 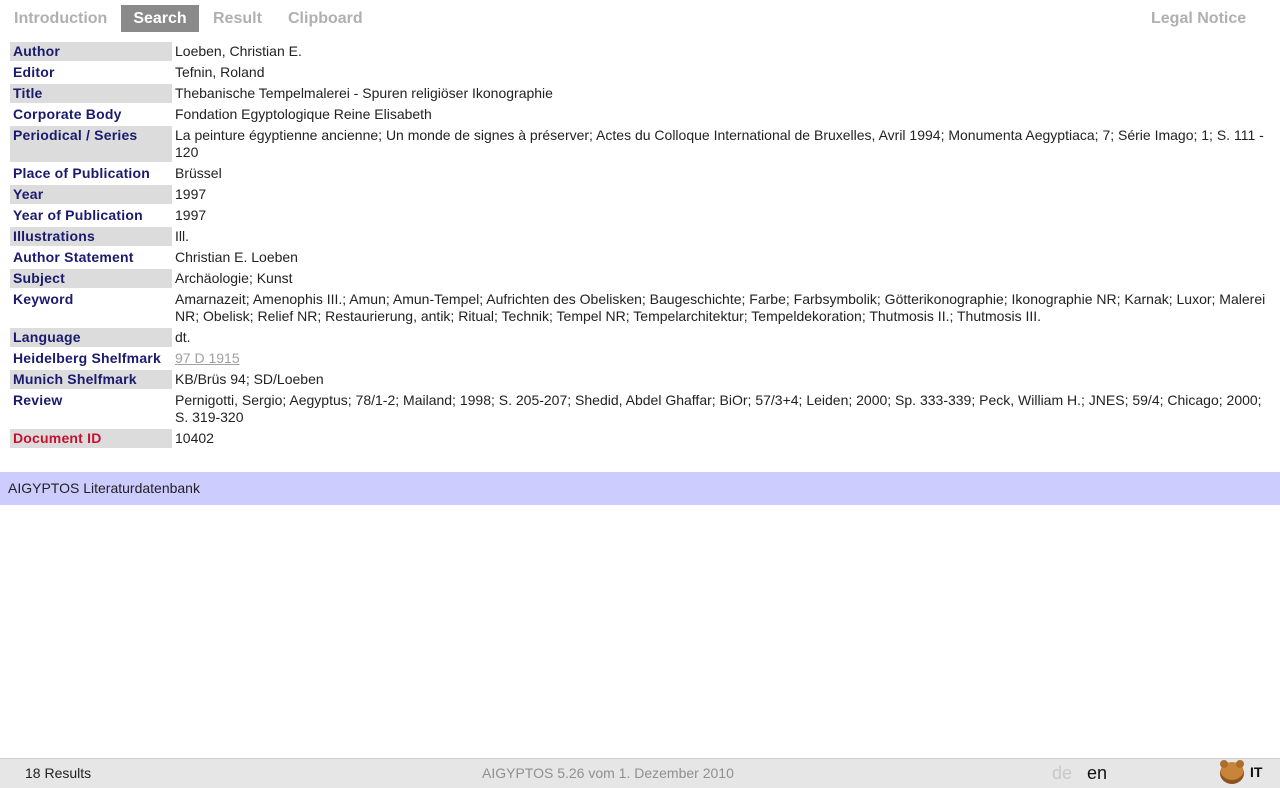 What do you see at coordinates (91, 194) in the screenshot?
I see `field-label: Year` at bounding box center [91, 194].